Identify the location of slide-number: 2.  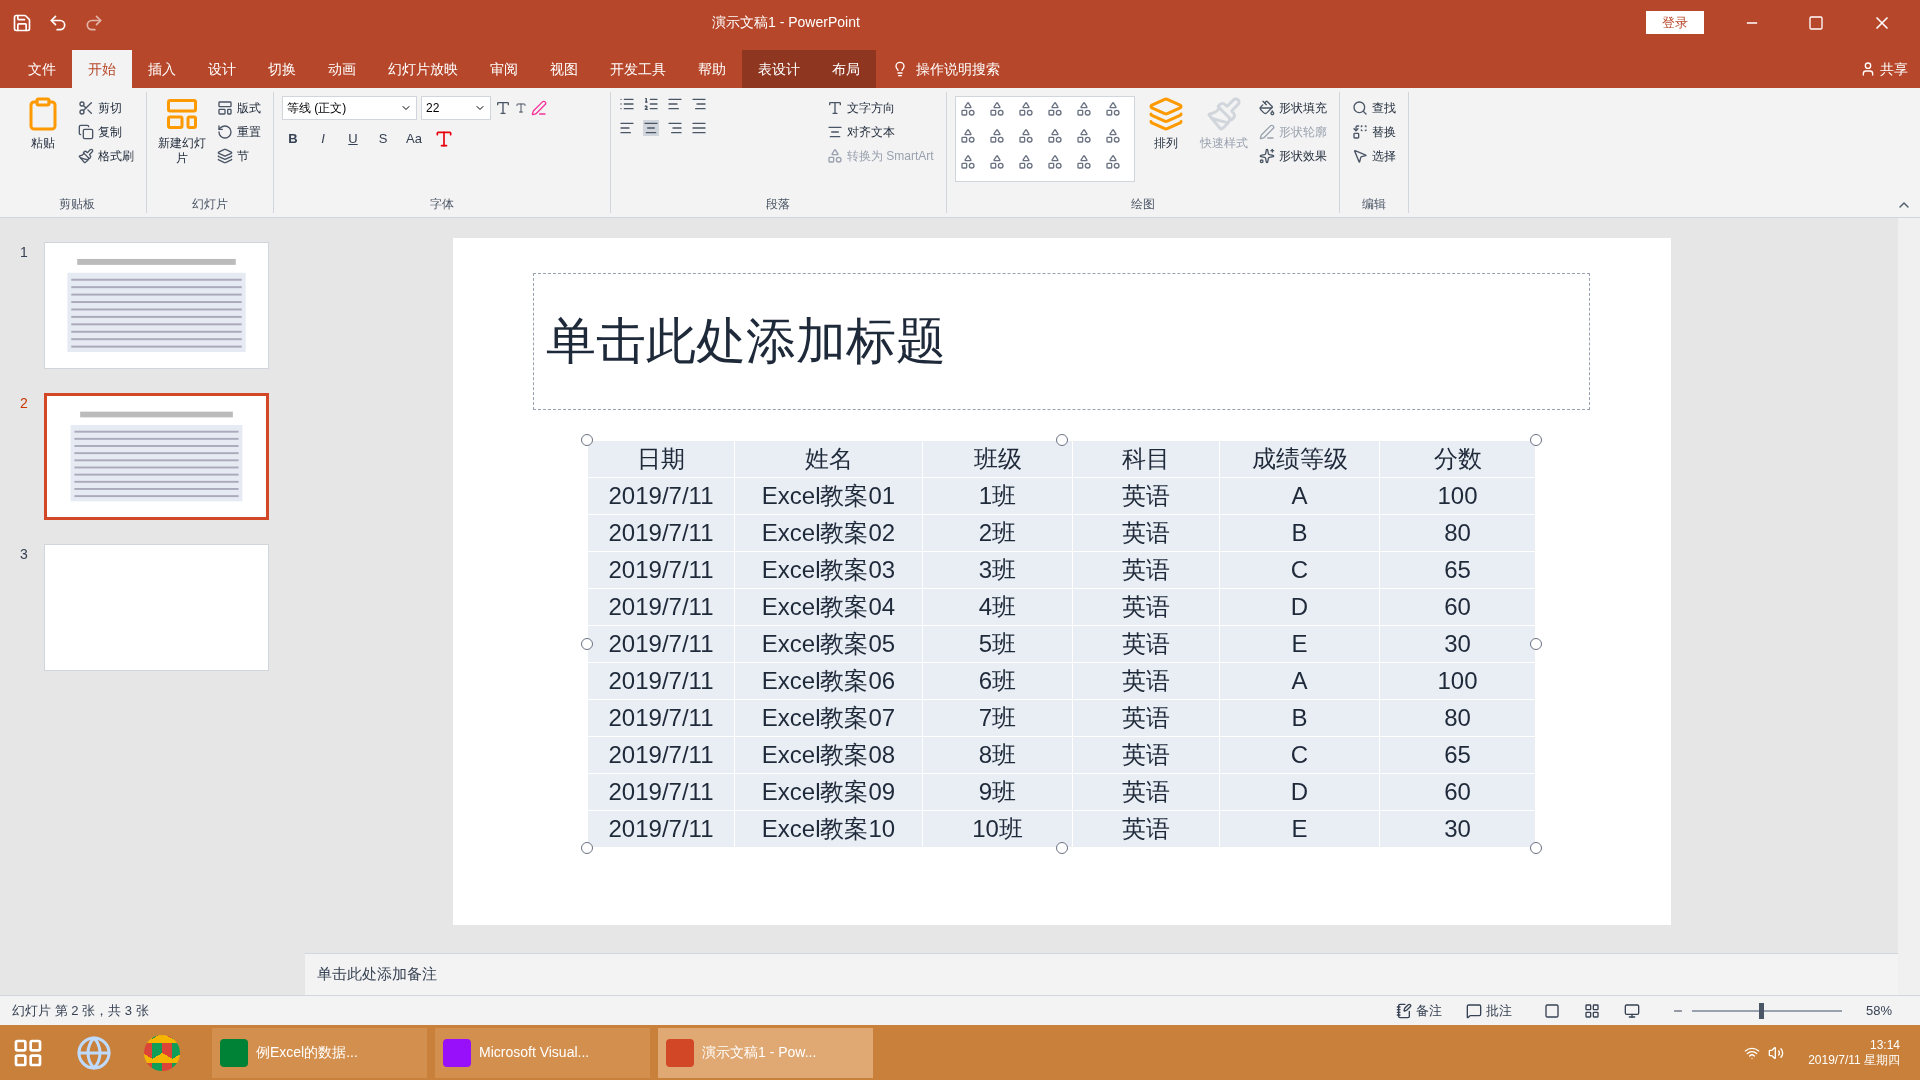
(24, 403).